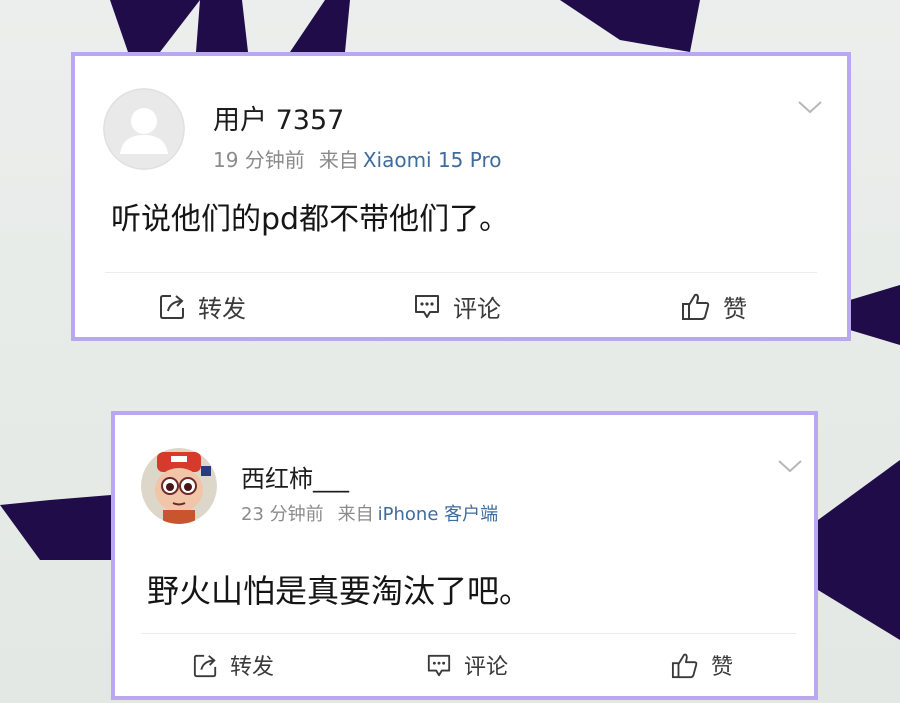 This screenshot has width=900, height=703. Describe the element at coordinates (259, 160) in the screenshot. I see `post-time: 19 分钟前` at that location.